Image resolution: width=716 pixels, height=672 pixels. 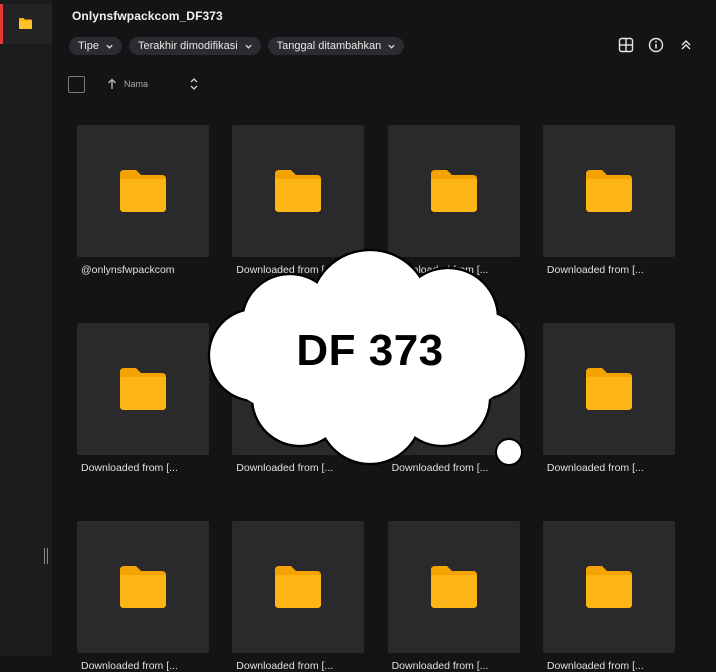 I want to click on folder-name: @onlynsfwpackcom, so click(x=128, y=270).